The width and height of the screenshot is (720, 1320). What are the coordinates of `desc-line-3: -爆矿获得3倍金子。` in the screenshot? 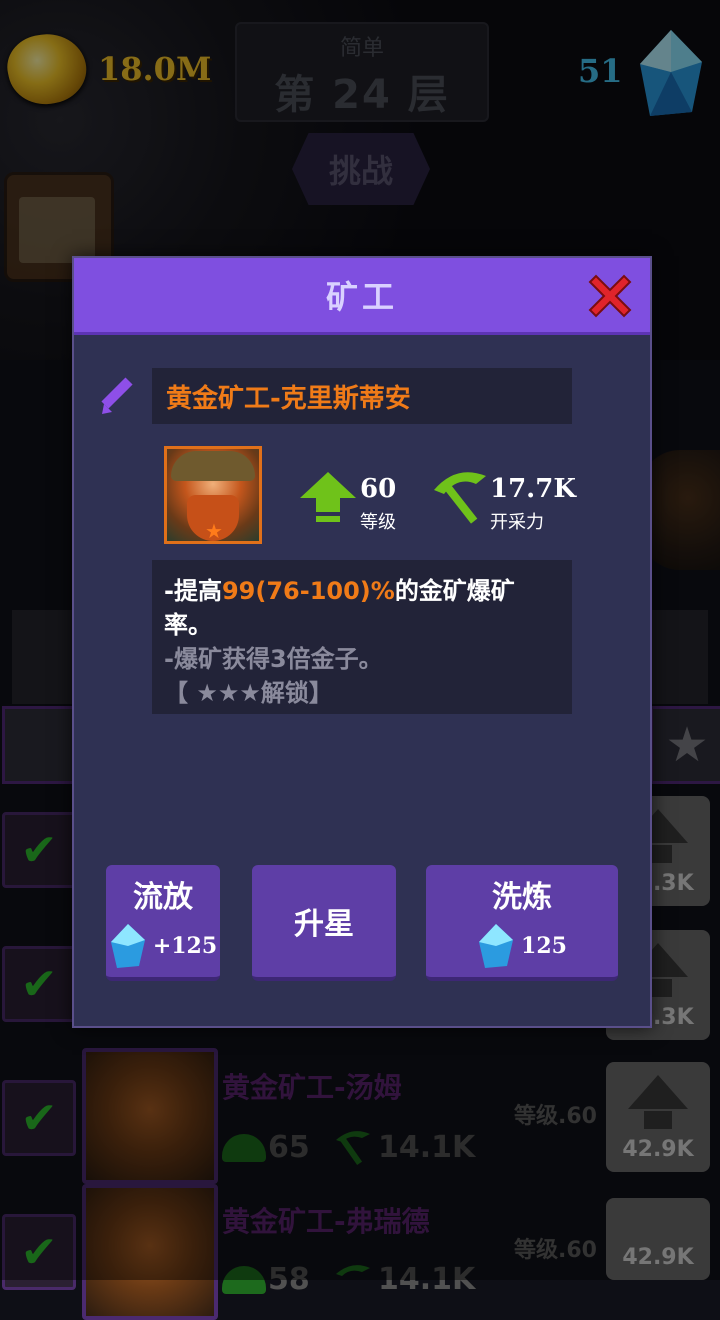 It's located at (273, 659).